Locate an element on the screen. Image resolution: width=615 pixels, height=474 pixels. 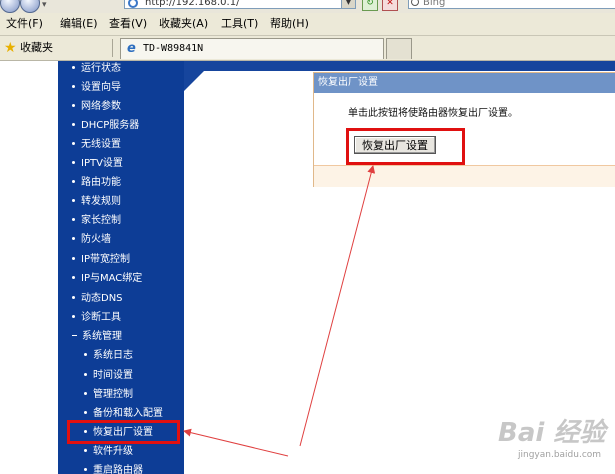
new-tab-button is located at coordinates (399, 48).